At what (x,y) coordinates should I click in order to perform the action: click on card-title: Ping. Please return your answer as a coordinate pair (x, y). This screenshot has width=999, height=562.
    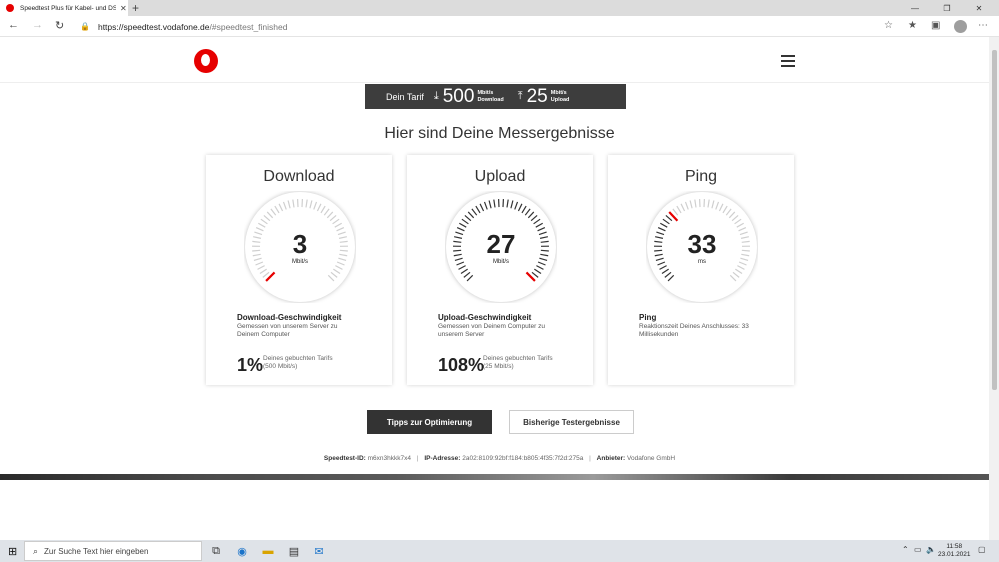
    Looking at the image, I should click on (701, 176).